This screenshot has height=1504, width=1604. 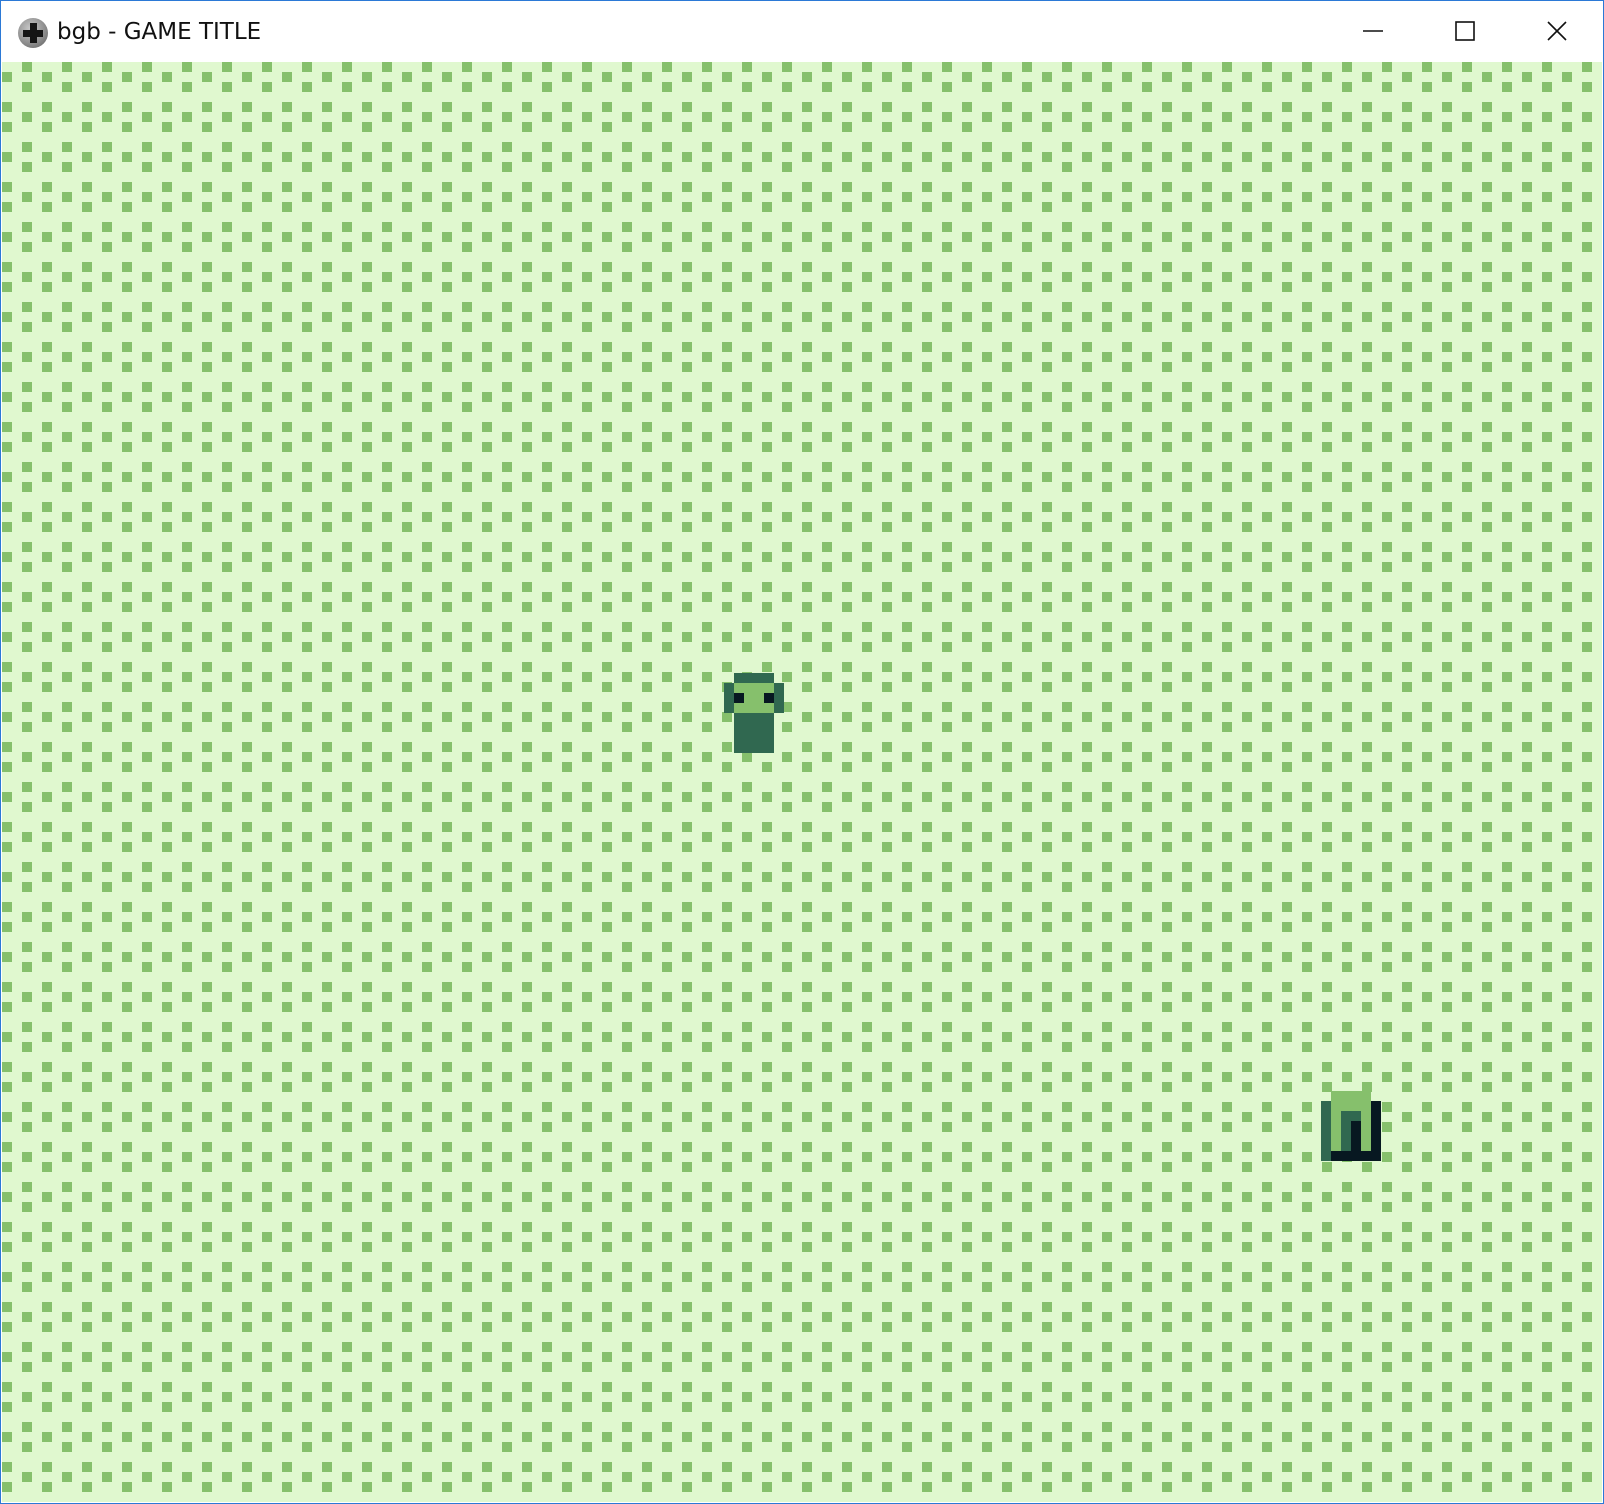 I want to click on window-title: bgb - GAME TITLE, so click(x=159, y=32).